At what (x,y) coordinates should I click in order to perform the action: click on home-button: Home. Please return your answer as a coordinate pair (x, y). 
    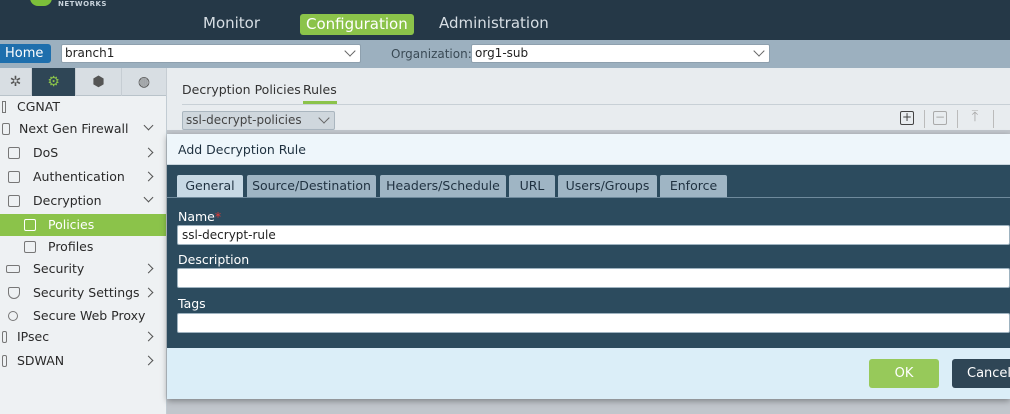
    Looking at the image, I should click on (25, 53).